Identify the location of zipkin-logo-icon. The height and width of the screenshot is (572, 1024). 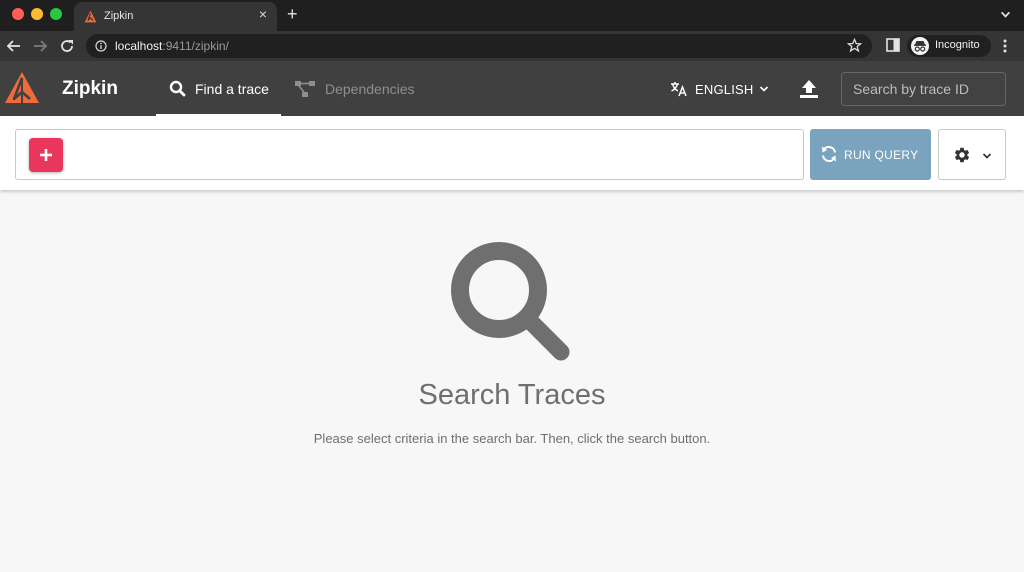
(22, 88).